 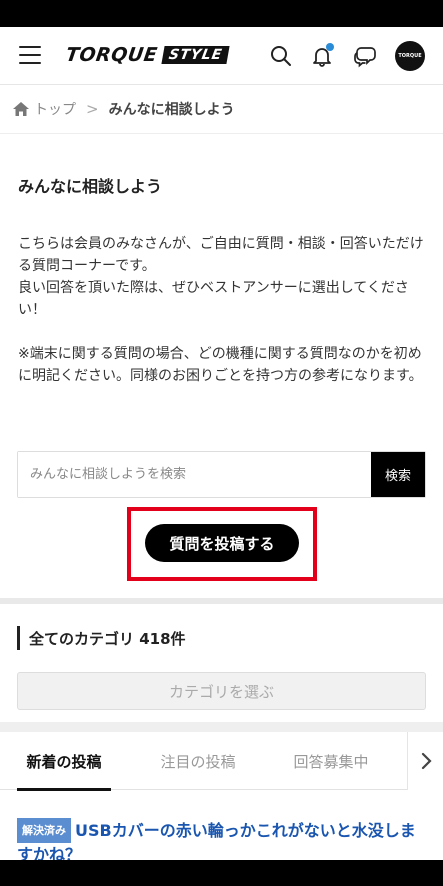 I want to click on breadcrumb-home: トップ, so click(x=55, y=109).